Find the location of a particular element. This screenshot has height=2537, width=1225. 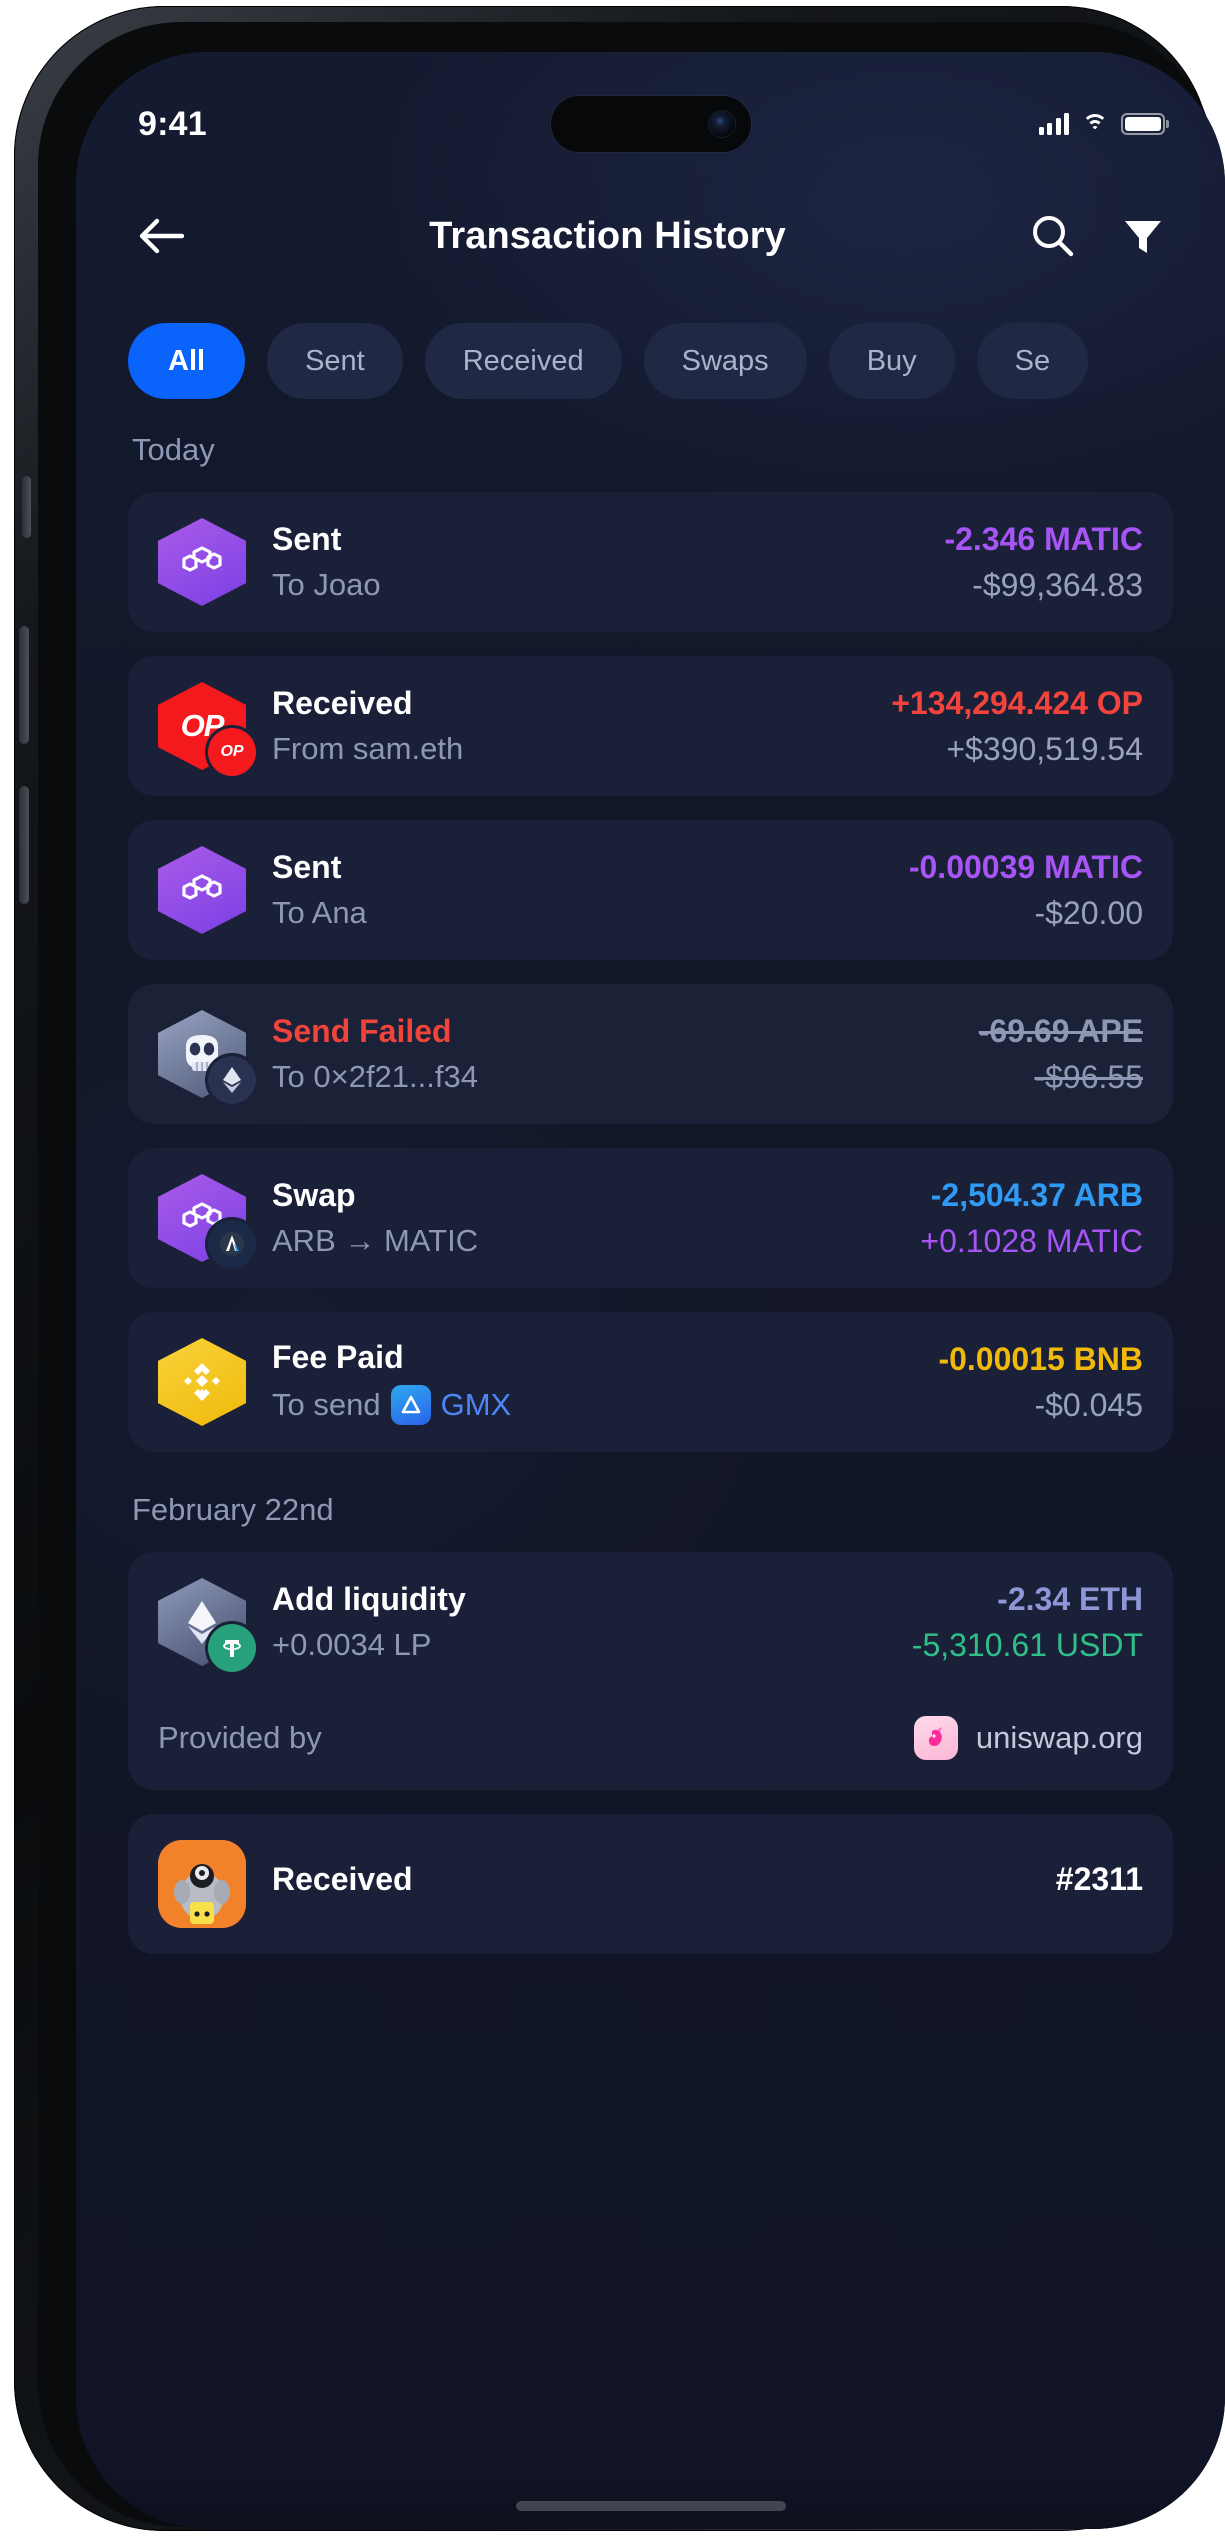

search-button is located at coordinates (1053, 236).